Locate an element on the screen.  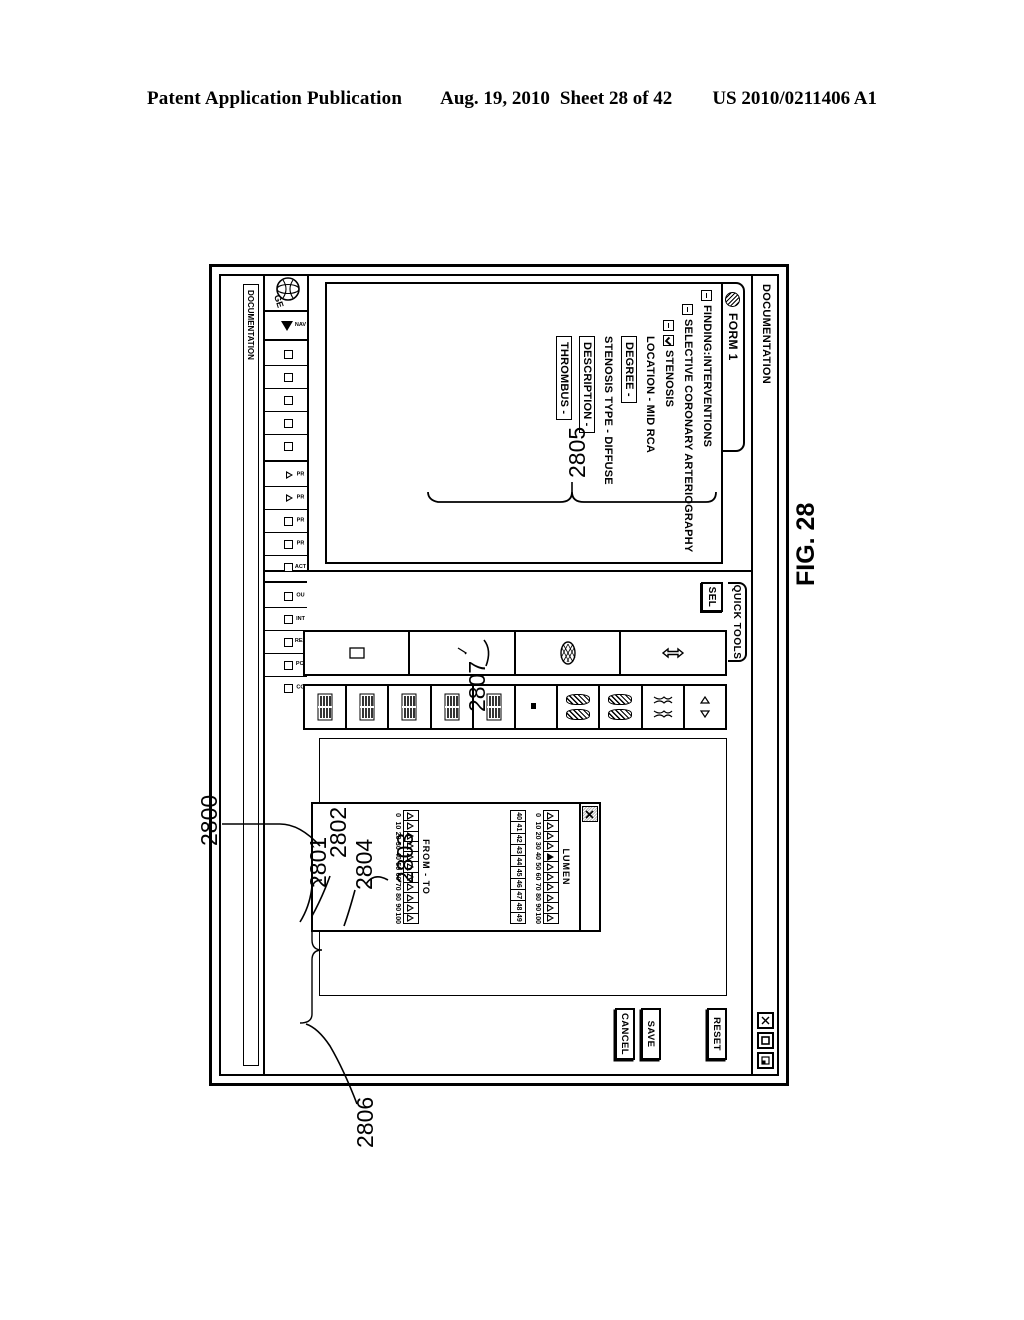
value-cell: 49 is located at coordinates (518, 918).